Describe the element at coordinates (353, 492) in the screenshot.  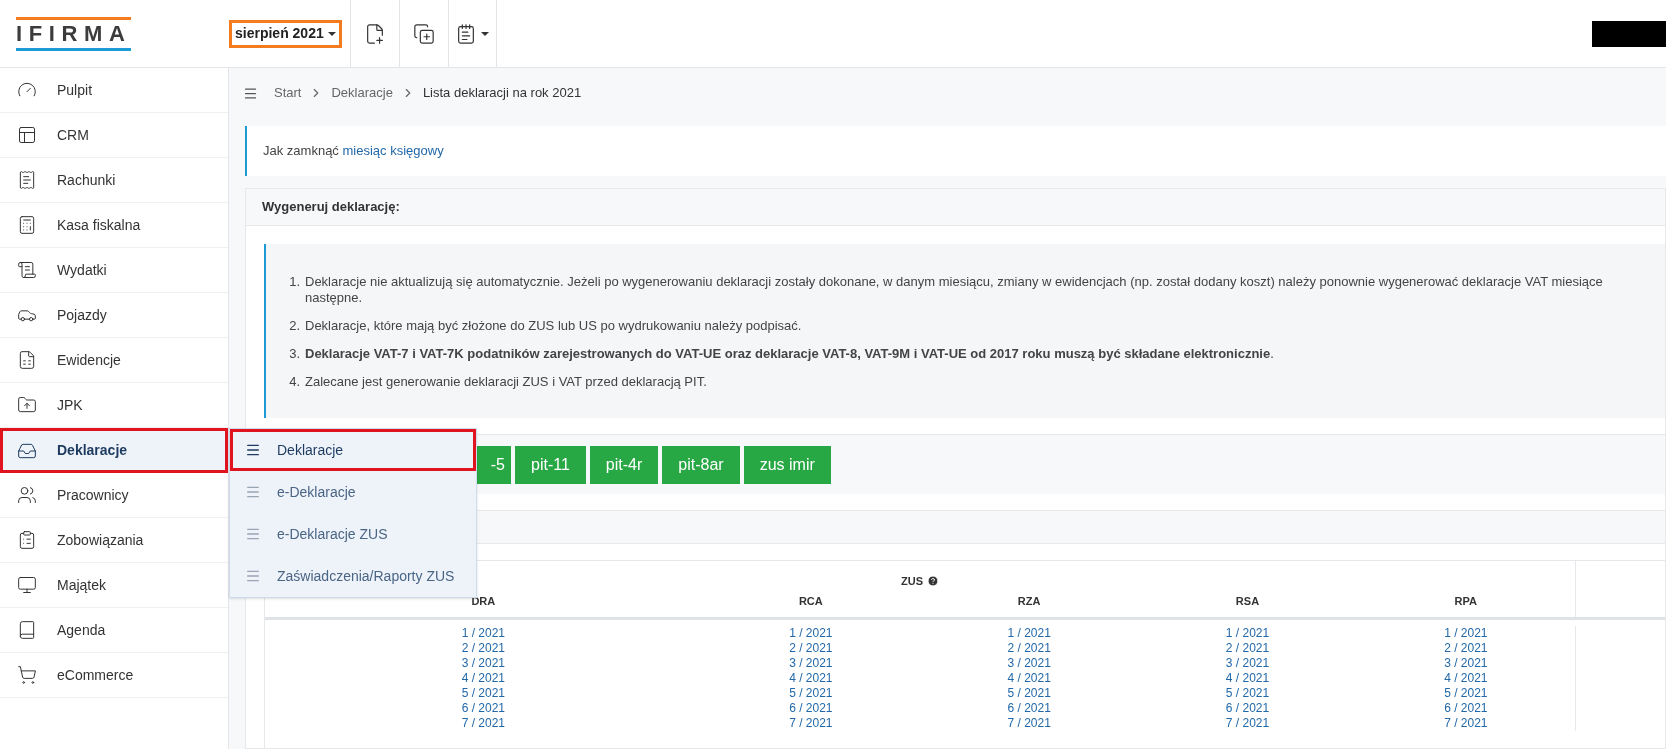
I see `submenu-item: e-Deklaracje` at that location.